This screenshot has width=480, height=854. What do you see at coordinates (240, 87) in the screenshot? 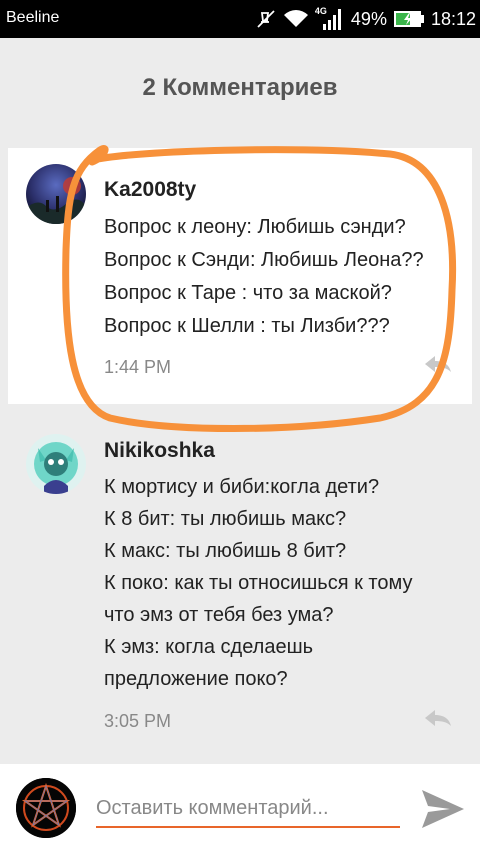
I see `page-title: 2 Комментариев` at bounding box center [240, 87].